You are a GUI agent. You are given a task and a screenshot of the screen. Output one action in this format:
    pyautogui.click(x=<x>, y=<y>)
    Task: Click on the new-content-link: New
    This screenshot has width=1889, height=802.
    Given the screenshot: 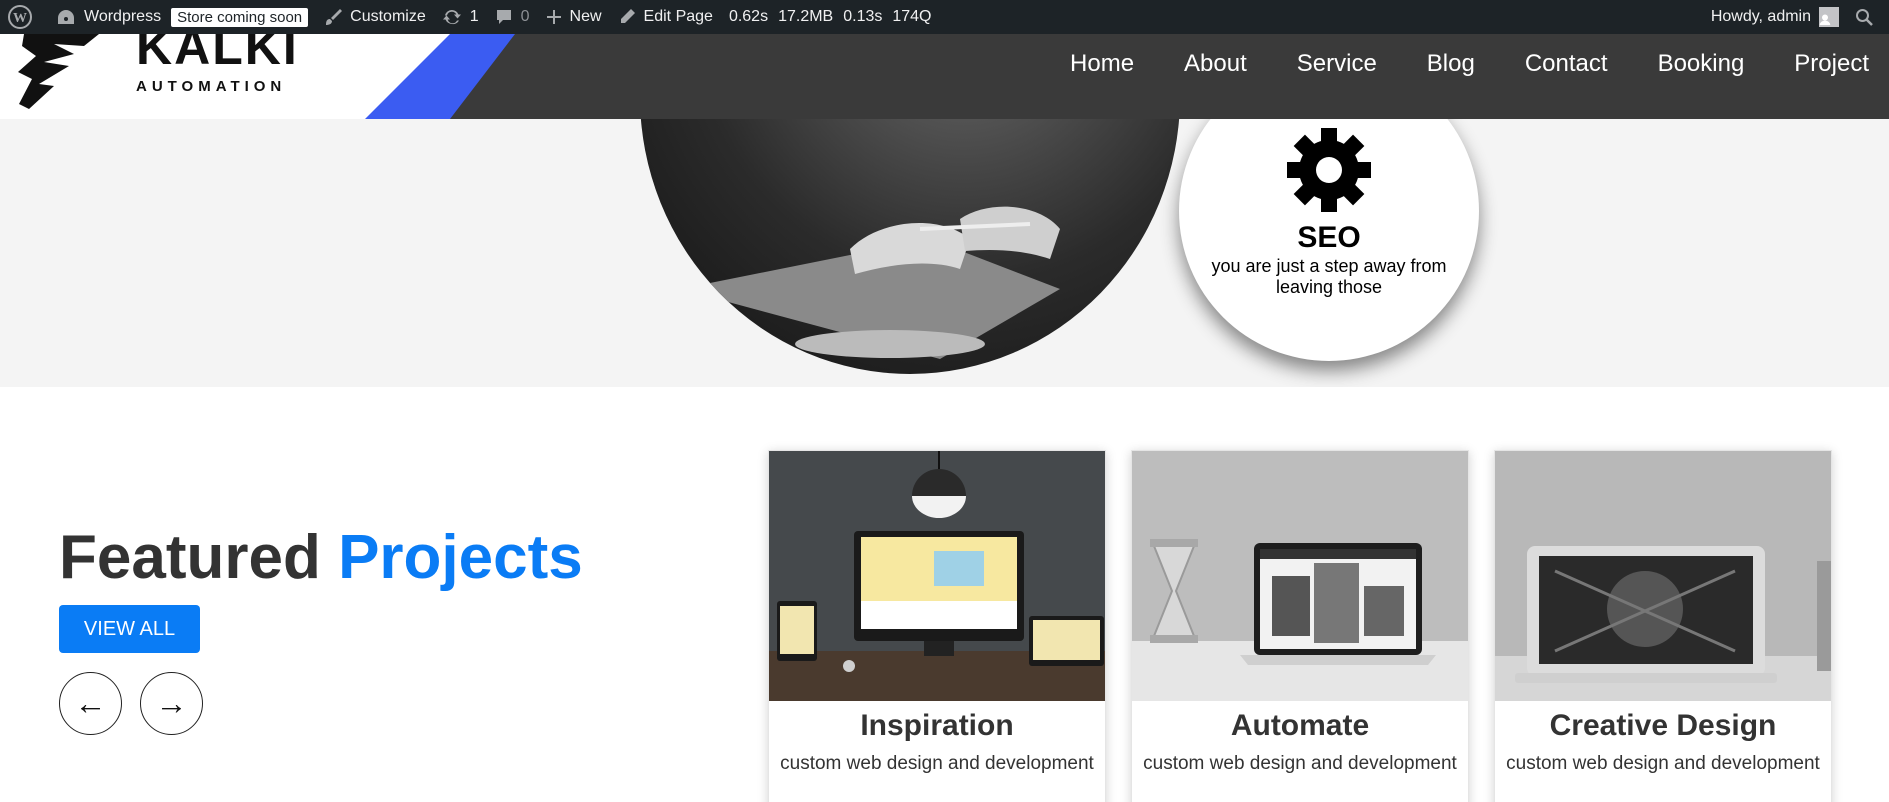 What is the action you would take?
    pyautogui.click(x=574, y=17)
    